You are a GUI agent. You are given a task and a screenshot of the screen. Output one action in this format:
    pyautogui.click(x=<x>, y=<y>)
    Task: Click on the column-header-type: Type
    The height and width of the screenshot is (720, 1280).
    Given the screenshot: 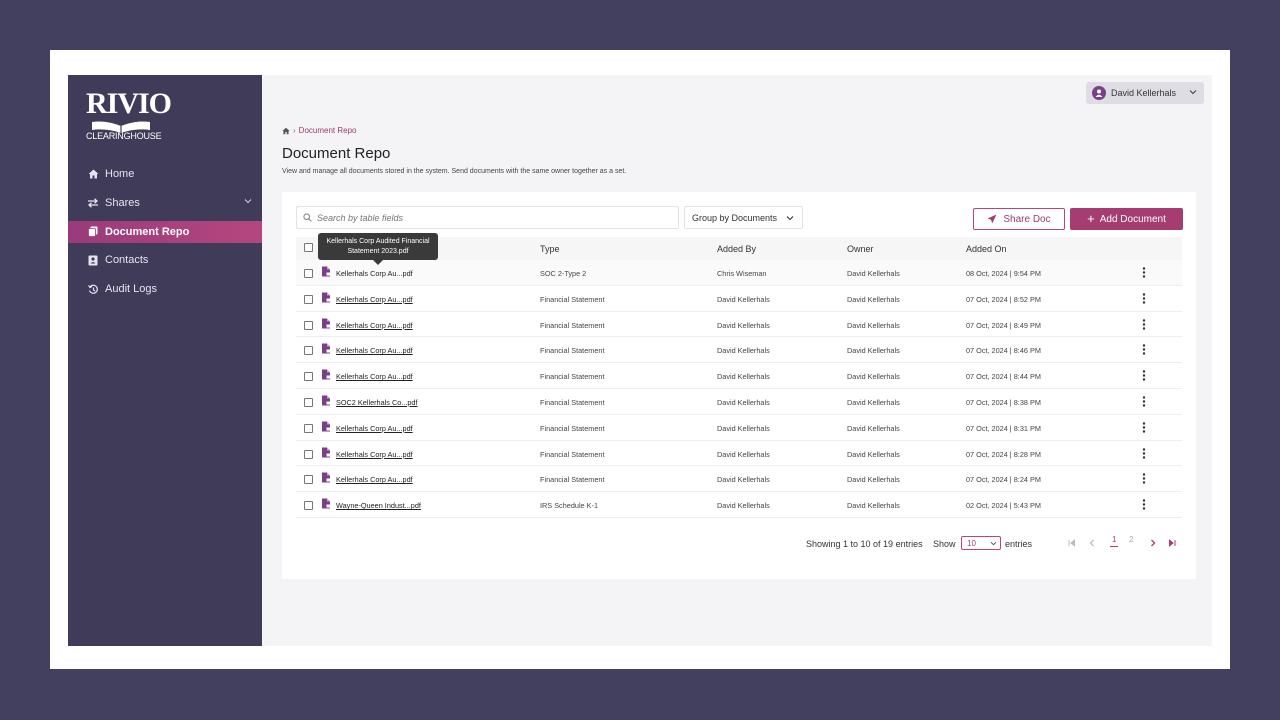 What is the action you would take?
    pyautogui.click(x=550, y=249)
    